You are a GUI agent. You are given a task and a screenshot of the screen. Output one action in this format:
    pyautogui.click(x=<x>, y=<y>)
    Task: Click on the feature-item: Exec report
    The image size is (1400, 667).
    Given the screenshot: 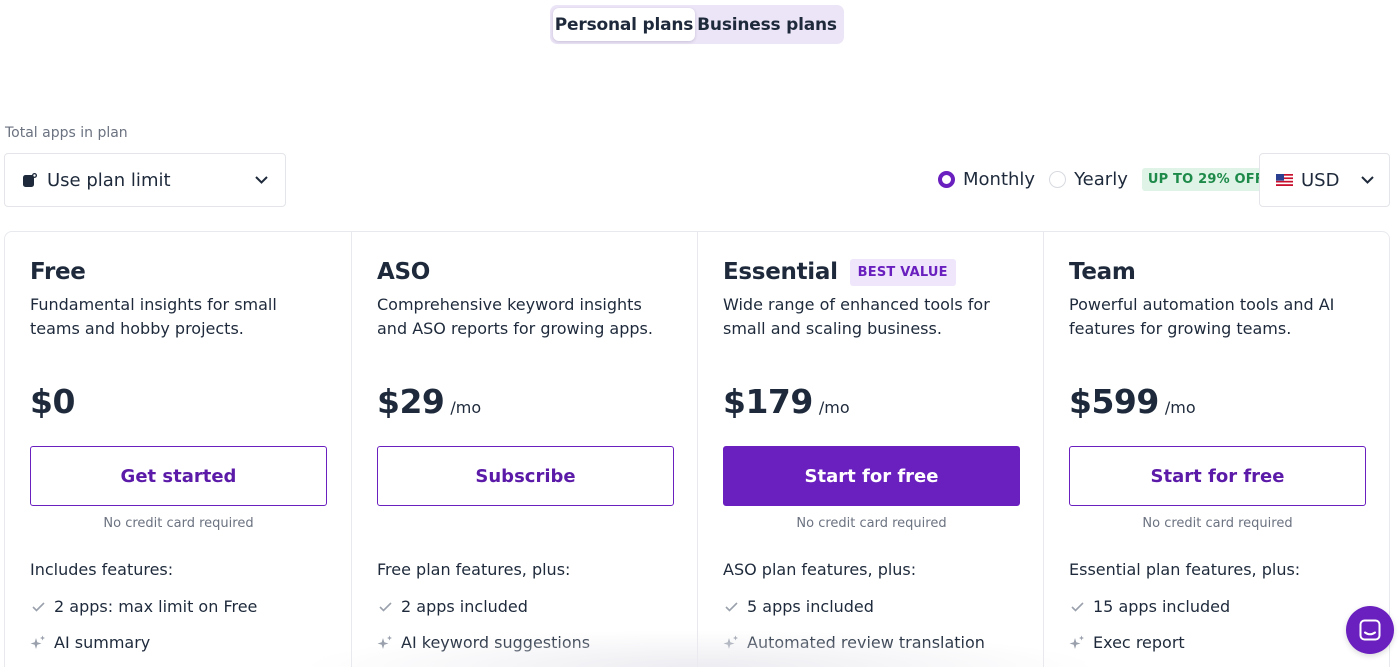 What is the action you would take?
    pyautogui.click(x=1127, y=642)
    